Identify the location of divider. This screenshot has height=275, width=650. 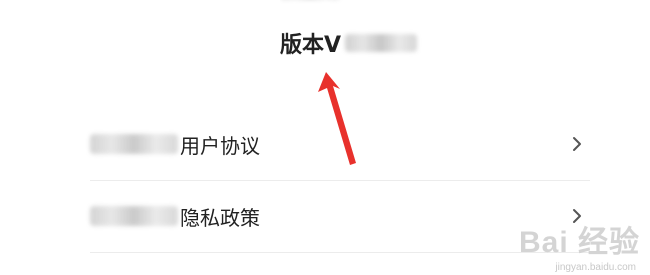
(340, 252).